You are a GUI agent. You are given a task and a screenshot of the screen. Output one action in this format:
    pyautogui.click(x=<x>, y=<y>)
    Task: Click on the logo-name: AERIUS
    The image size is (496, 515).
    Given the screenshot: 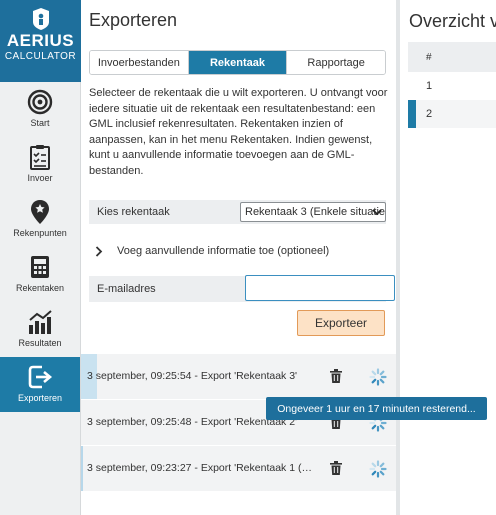 What is the action you would take?
    pyautogui.click(x=40, y=40)
    